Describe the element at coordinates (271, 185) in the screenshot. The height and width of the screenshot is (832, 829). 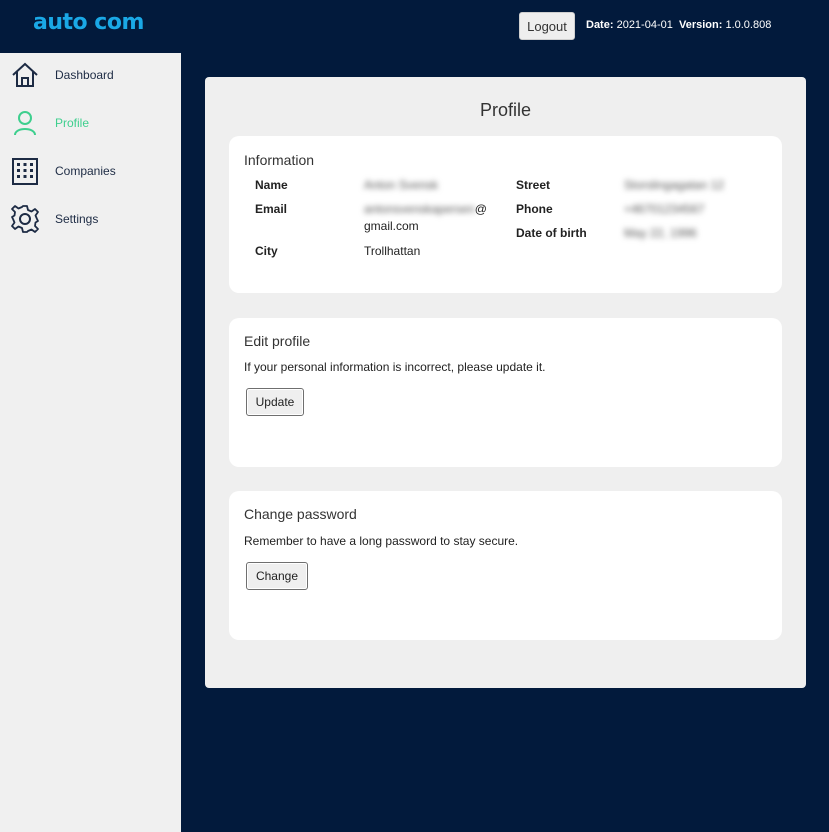
I see `name-label: Name` at that location.